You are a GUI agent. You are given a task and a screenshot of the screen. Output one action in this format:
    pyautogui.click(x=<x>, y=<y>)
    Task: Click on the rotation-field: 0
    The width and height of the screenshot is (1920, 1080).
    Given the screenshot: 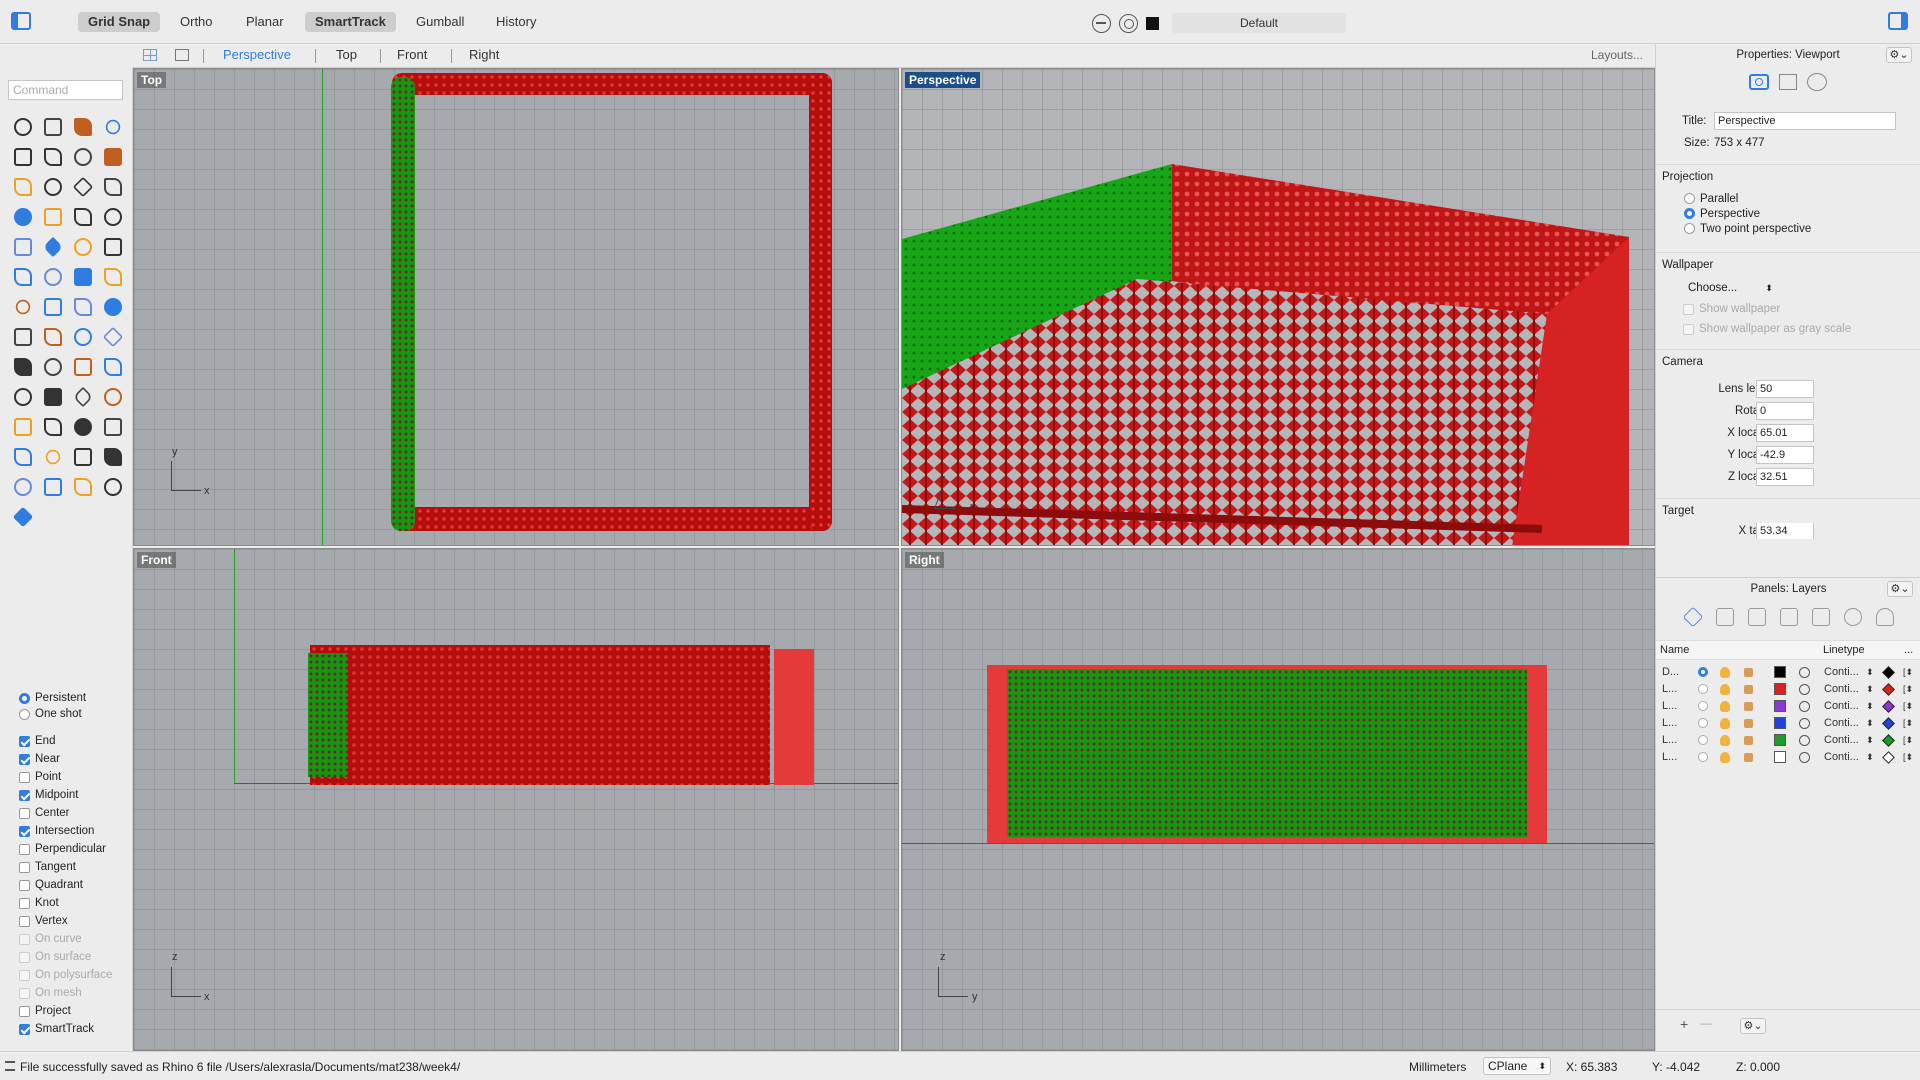 What is the action you would take?
    pyautogui.click(x=1785, y=411)
    